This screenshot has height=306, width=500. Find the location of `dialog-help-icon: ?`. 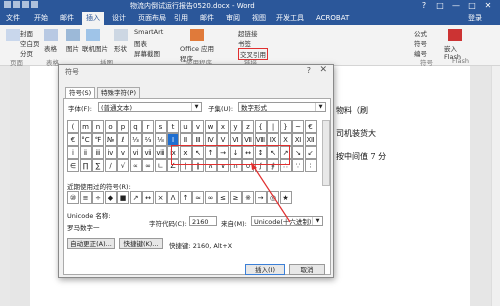

dialog-help-icon: ? is located at coordinates (309, 70).